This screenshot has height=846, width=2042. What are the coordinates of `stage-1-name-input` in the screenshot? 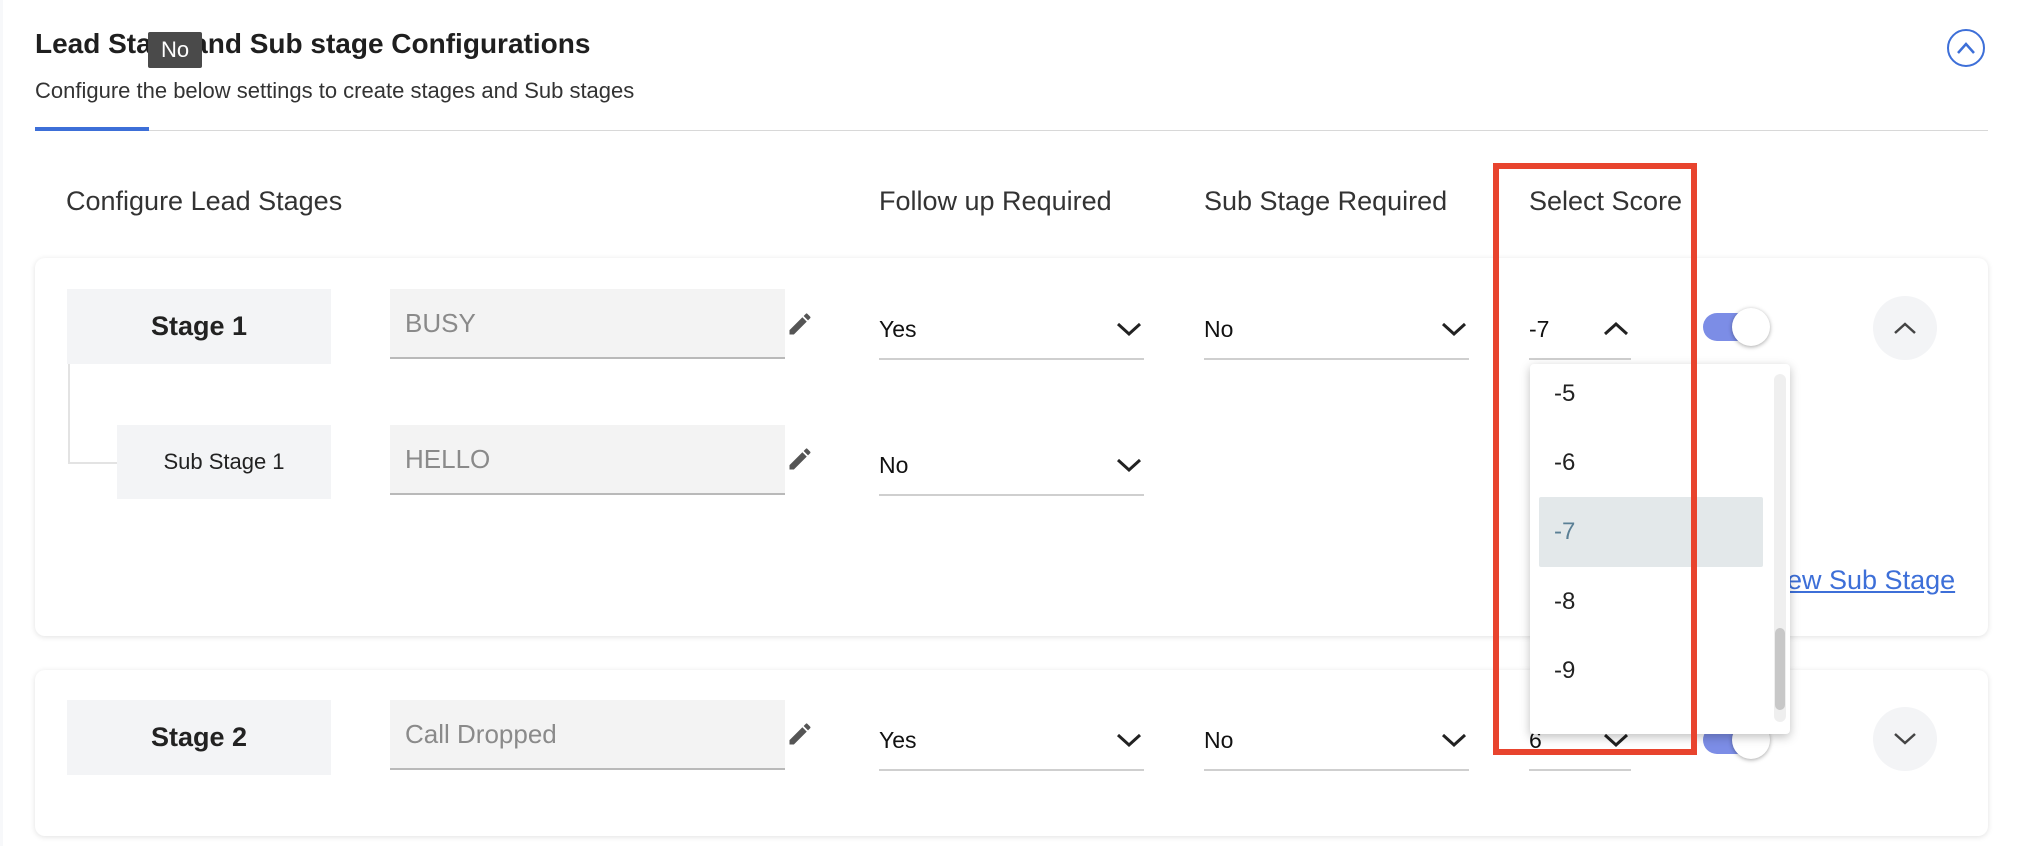 It's located at (587, 324).